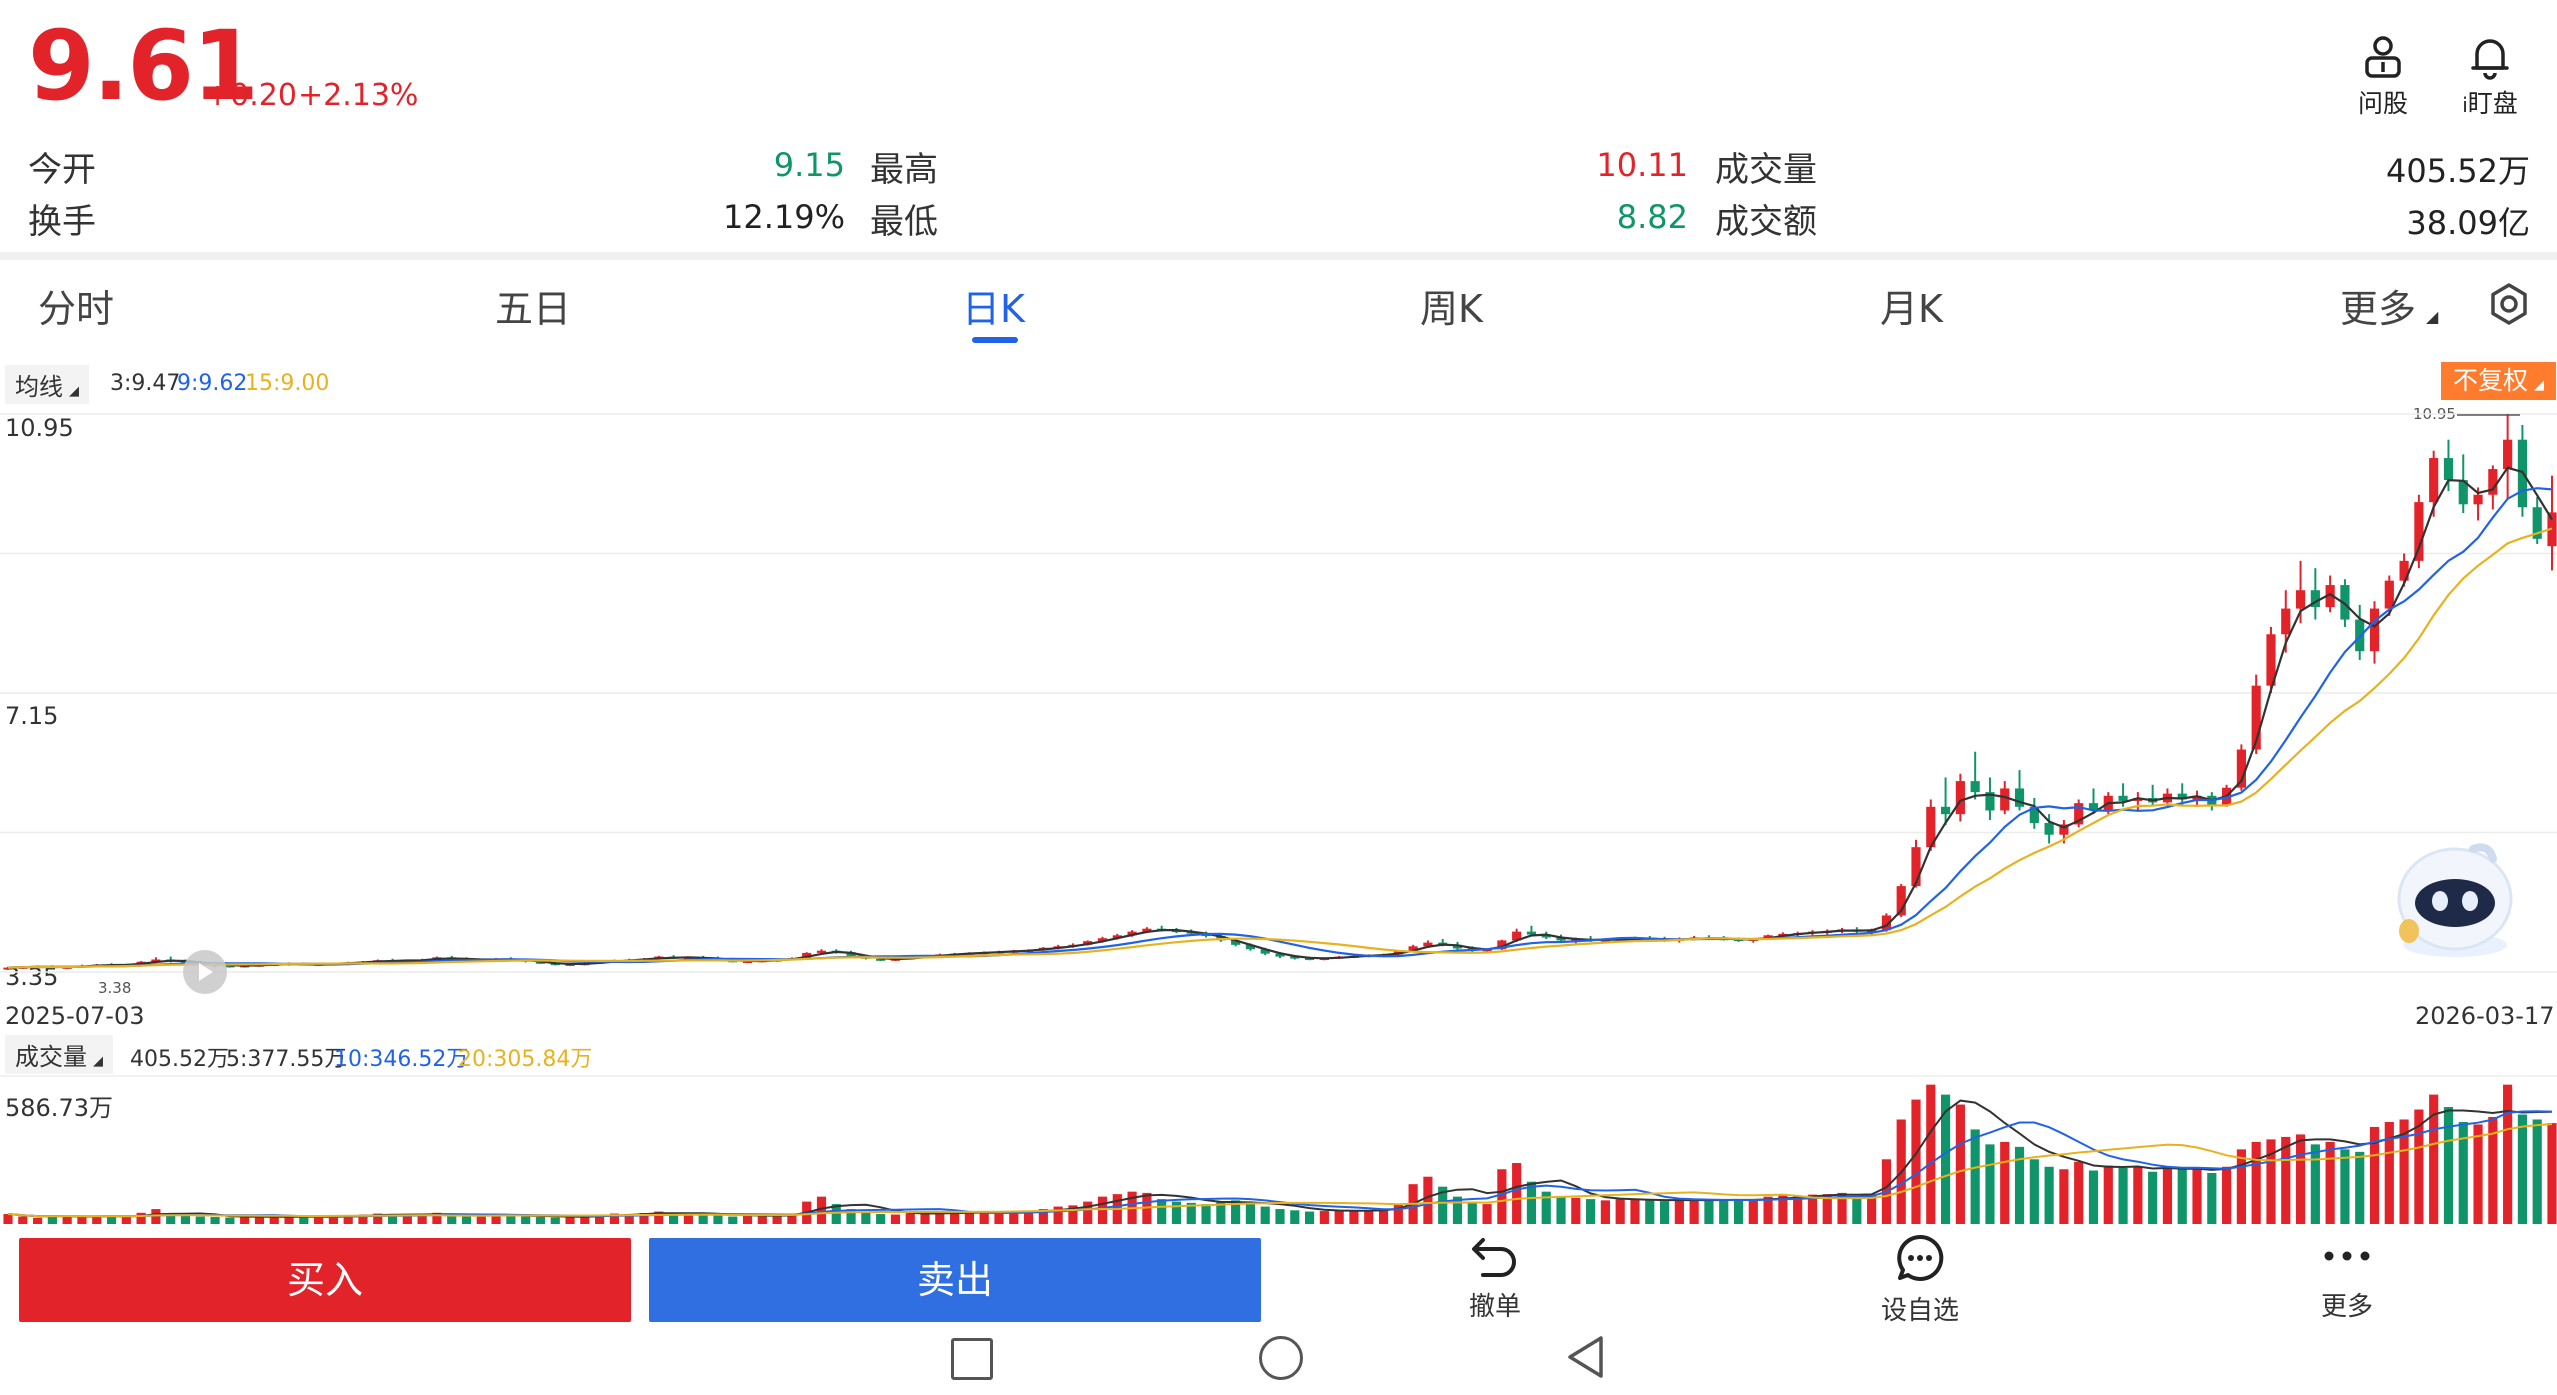 The image size is (2557, 1395). I want to click on chart-settings-button, so click(2509, 306).